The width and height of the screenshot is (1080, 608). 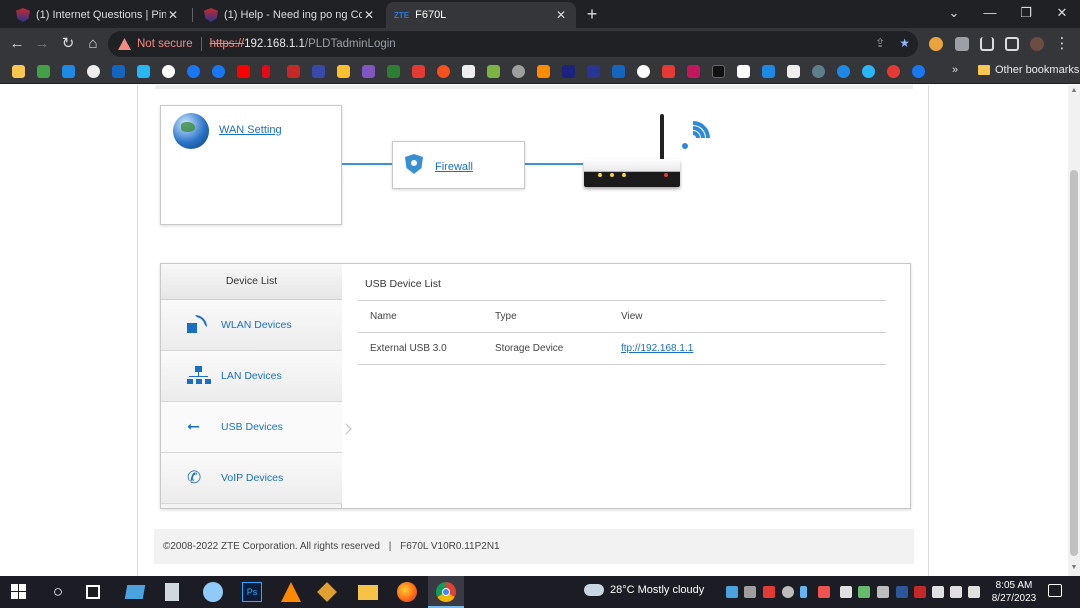 What do you see at coordinates (1055, 590) in the screenshot?
I see `notification-icon` at bounding box center [1055, 590].